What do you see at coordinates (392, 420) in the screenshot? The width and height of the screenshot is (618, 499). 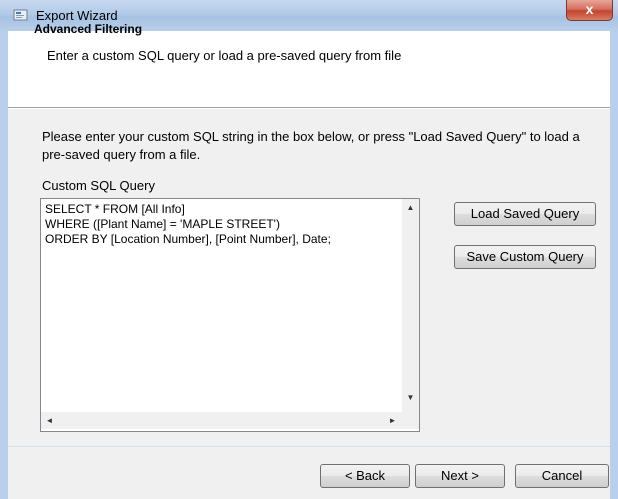 I see `scroll-right-icon: ►` at bounding box center [392, 420].